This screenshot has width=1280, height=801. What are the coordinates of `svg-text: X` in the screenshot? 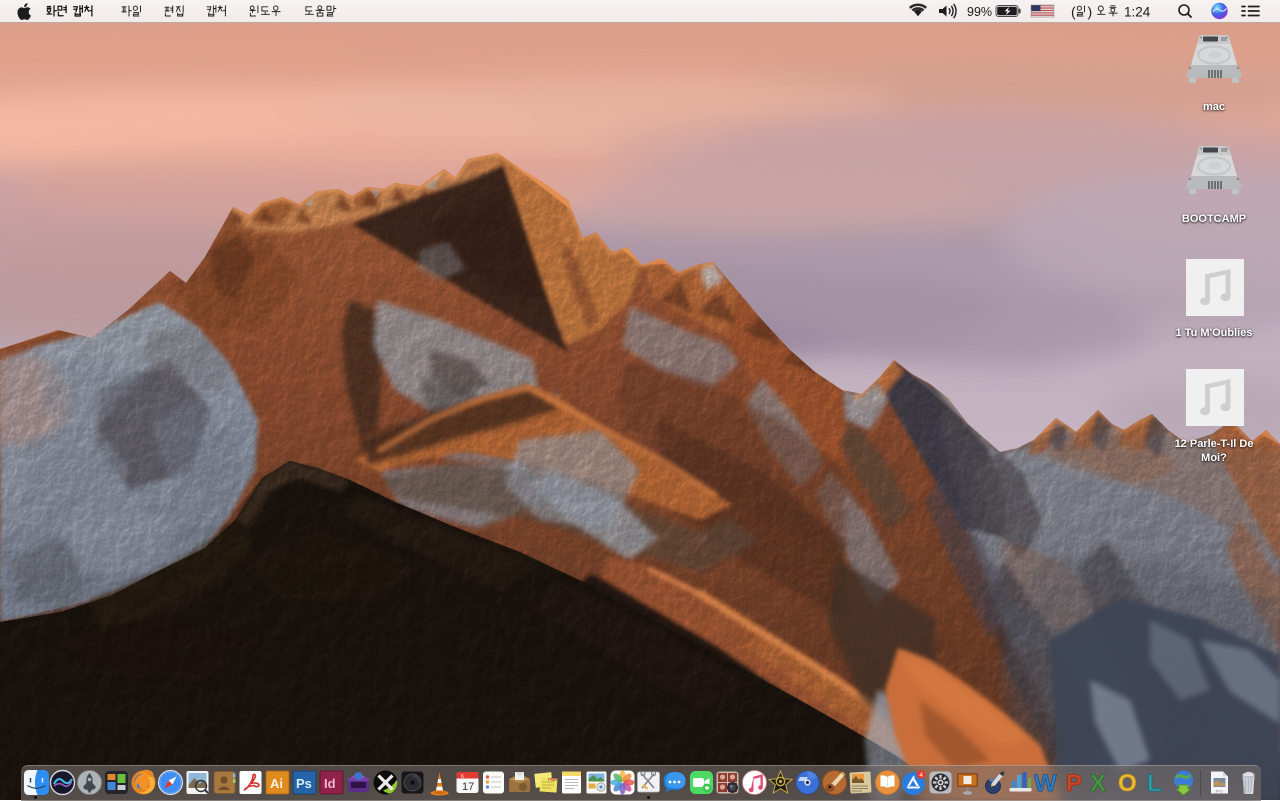 It's located at (1098, 783).